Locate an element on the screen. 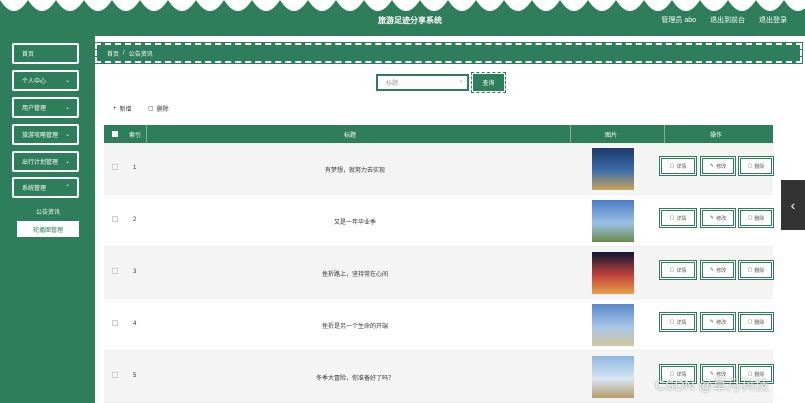 This screenshot has width=805, height=403. breadcrumb-home: 首页 is located at coordinates (113, 53).